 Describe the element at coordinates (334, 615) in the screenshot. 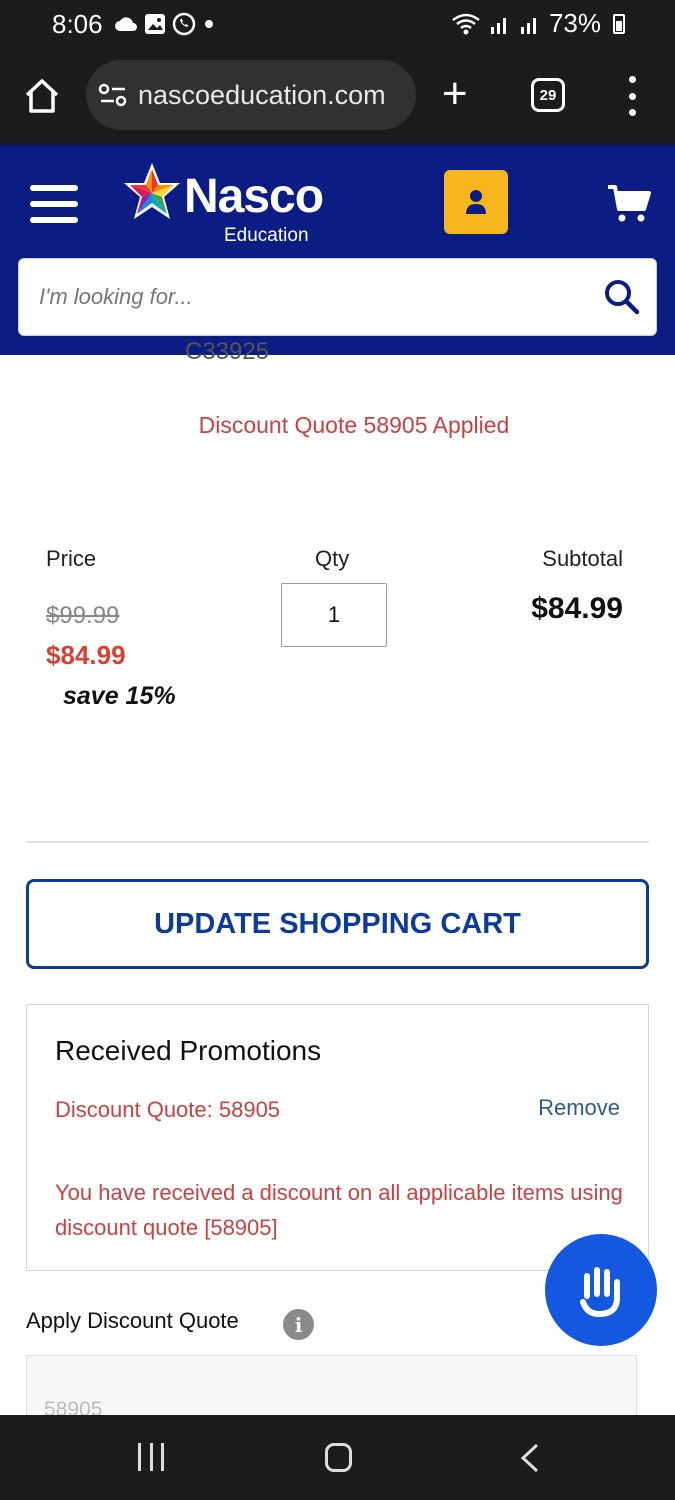

I see `quantity-input` at that location.